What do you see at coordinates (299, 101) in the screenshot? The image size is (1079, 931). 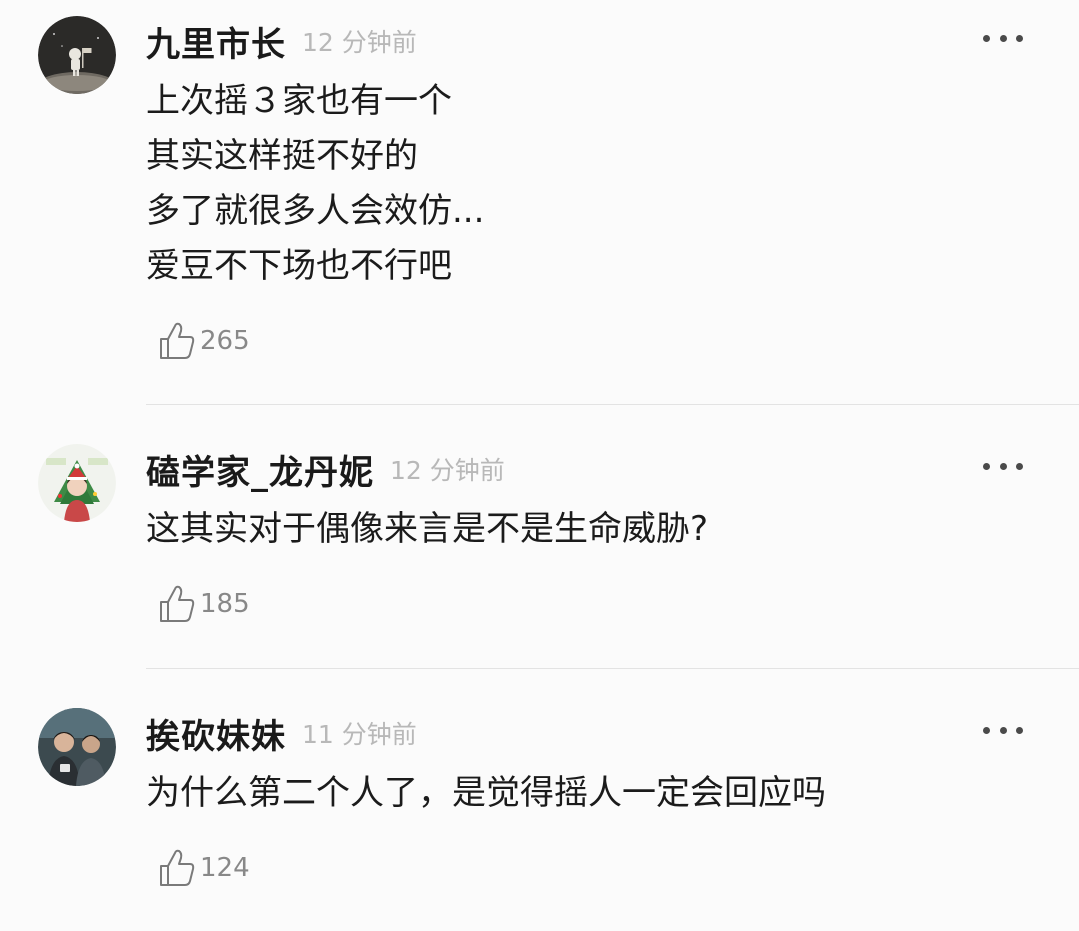 I see `comment-line: 上次摇３家也有一个` at bounding box center [299, 101].